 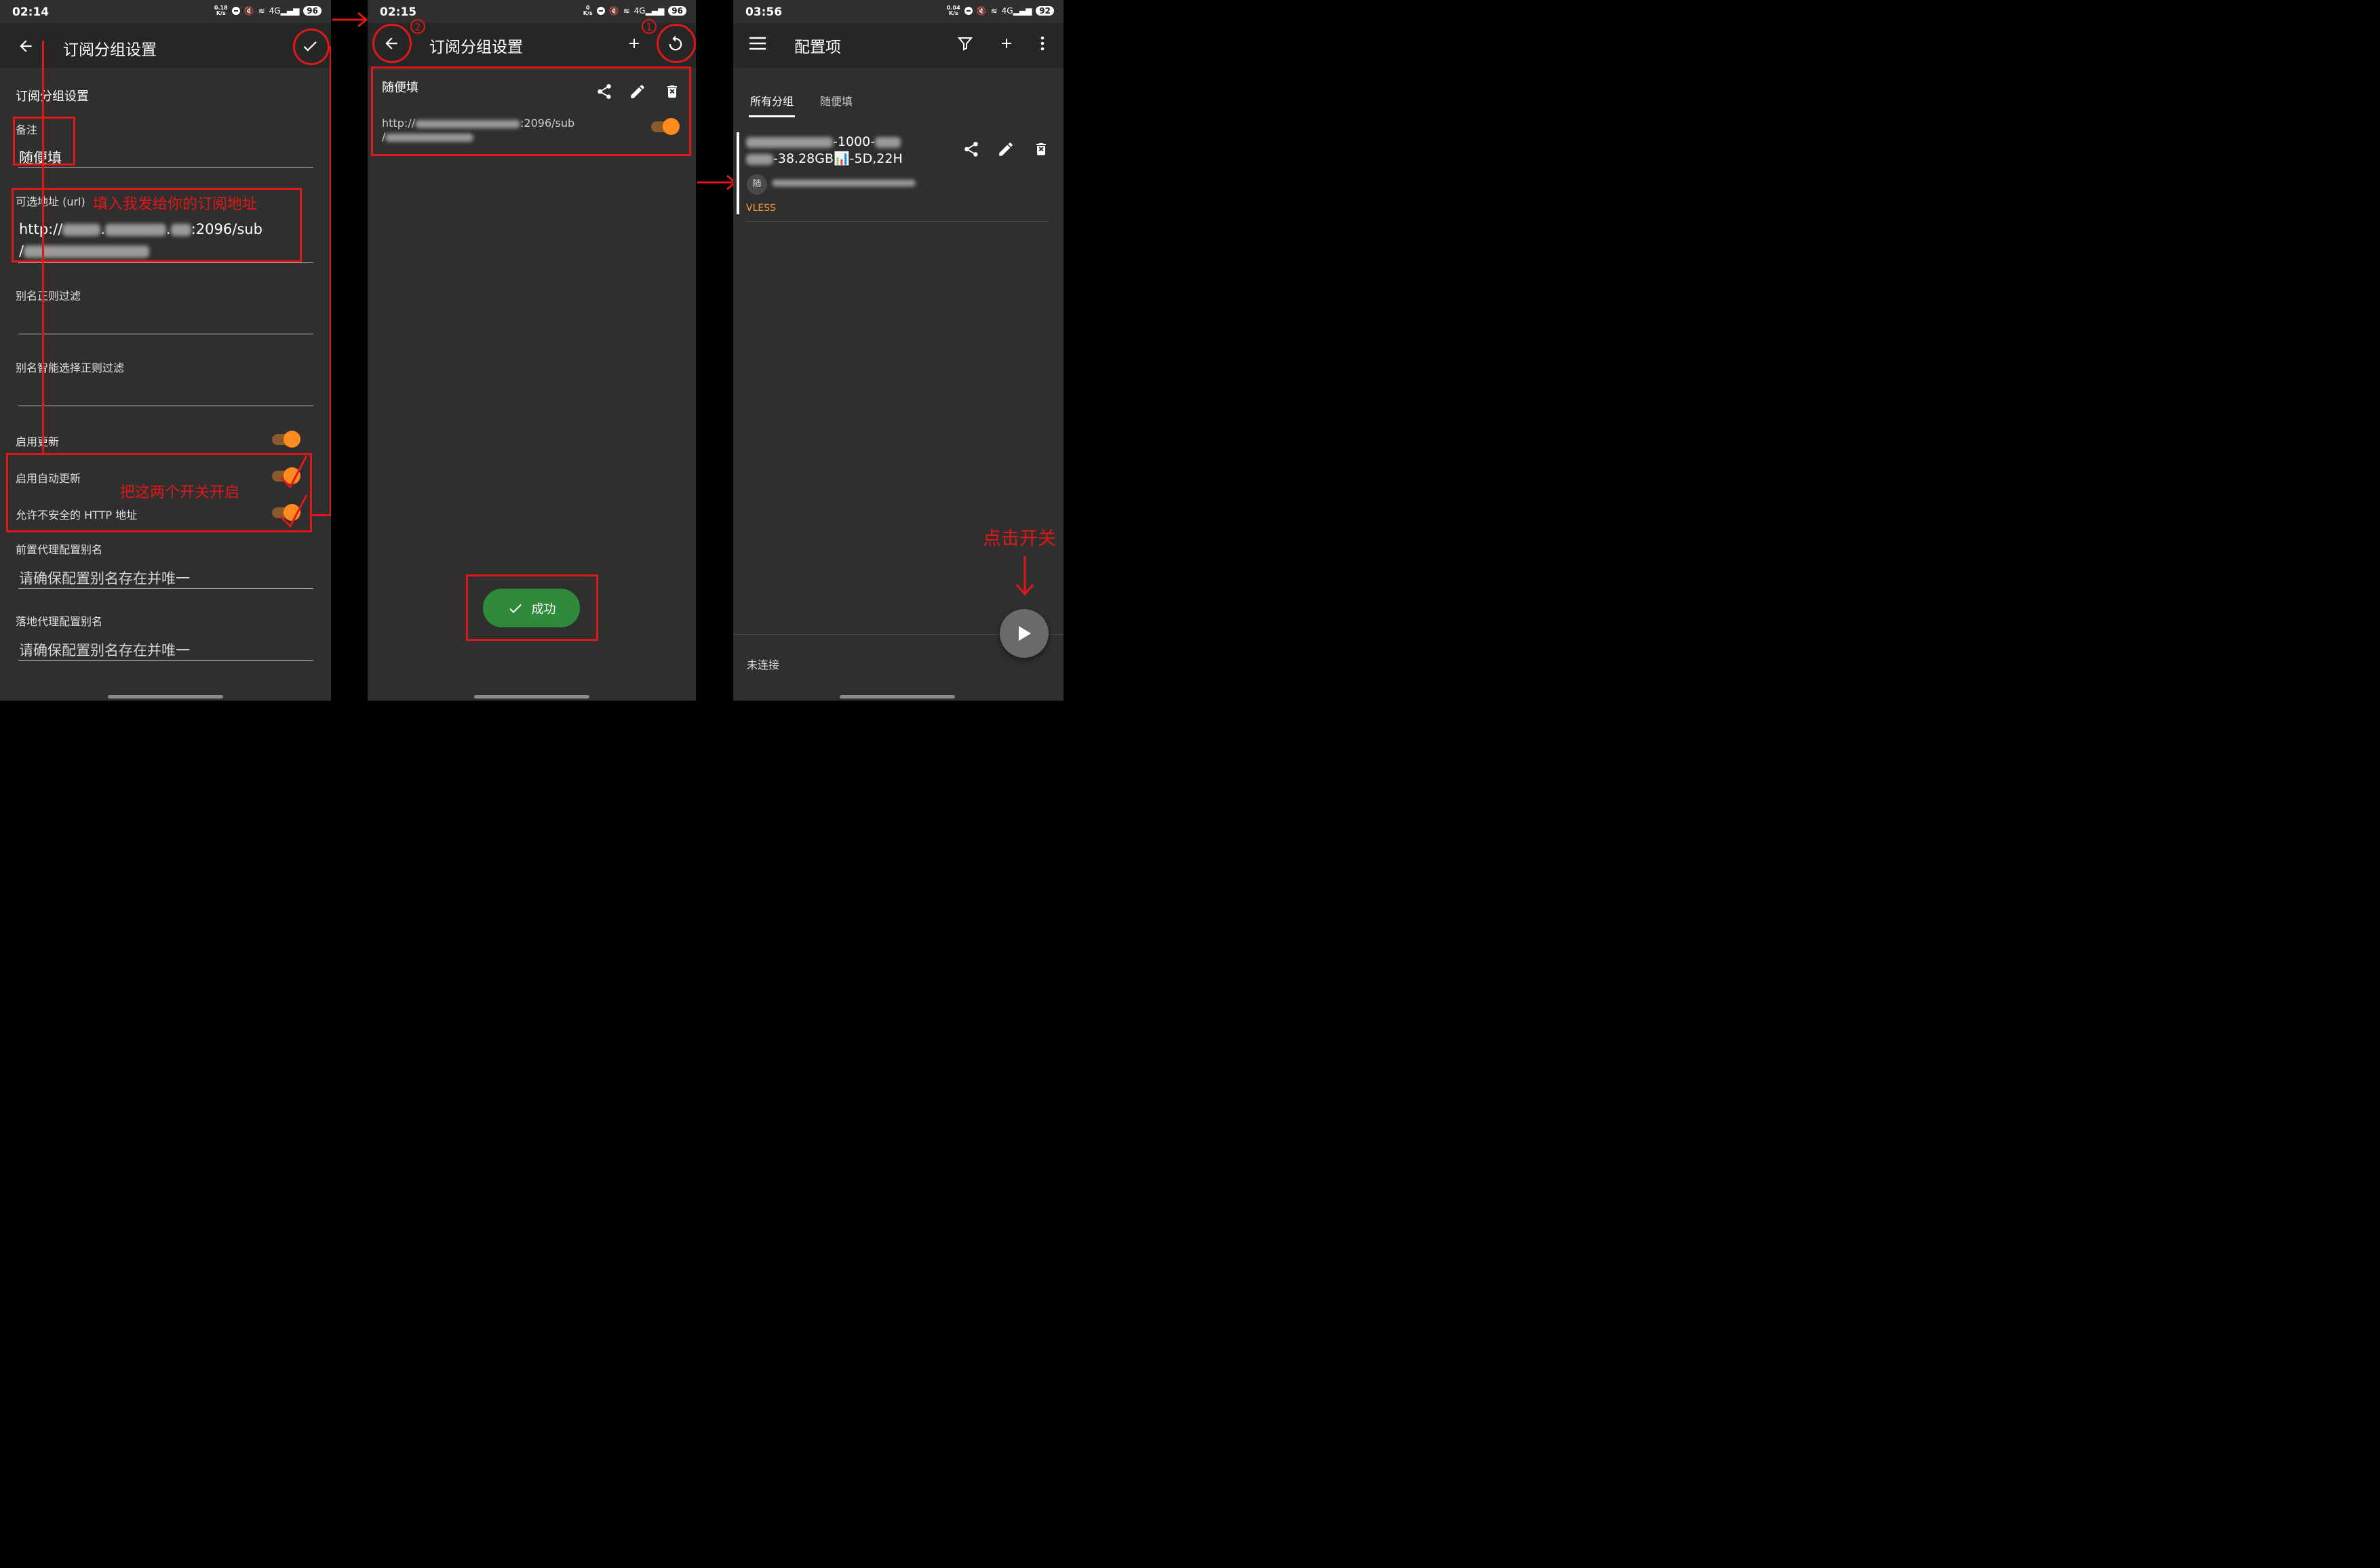 What do you see at coordinates (1045, 11) in the screenshot?
I see `battery-icon: 92` at bounding box center [1045, 11].